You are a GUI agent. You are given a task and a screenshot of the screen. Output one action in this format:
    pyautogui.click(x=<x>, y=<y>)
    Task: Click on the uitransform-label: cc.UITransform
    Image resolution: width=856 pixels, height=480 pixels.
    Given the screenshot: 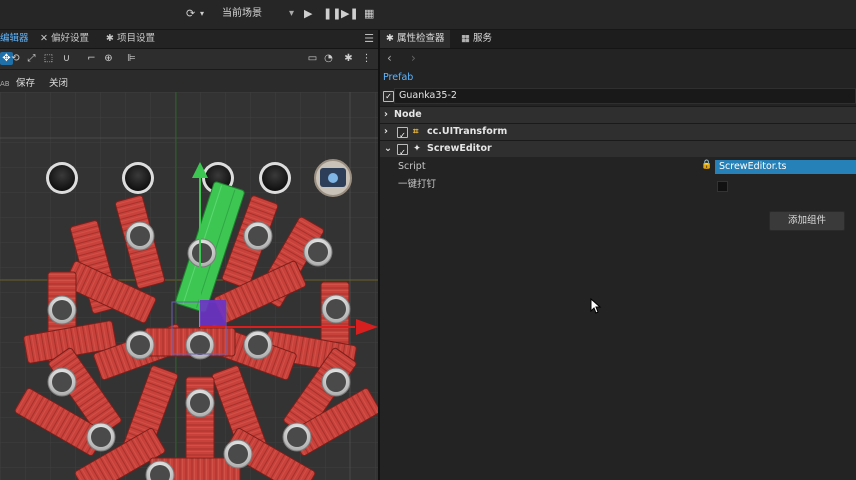 What is the action you would take?
    pyautogui.click(x=467, y=131)
    